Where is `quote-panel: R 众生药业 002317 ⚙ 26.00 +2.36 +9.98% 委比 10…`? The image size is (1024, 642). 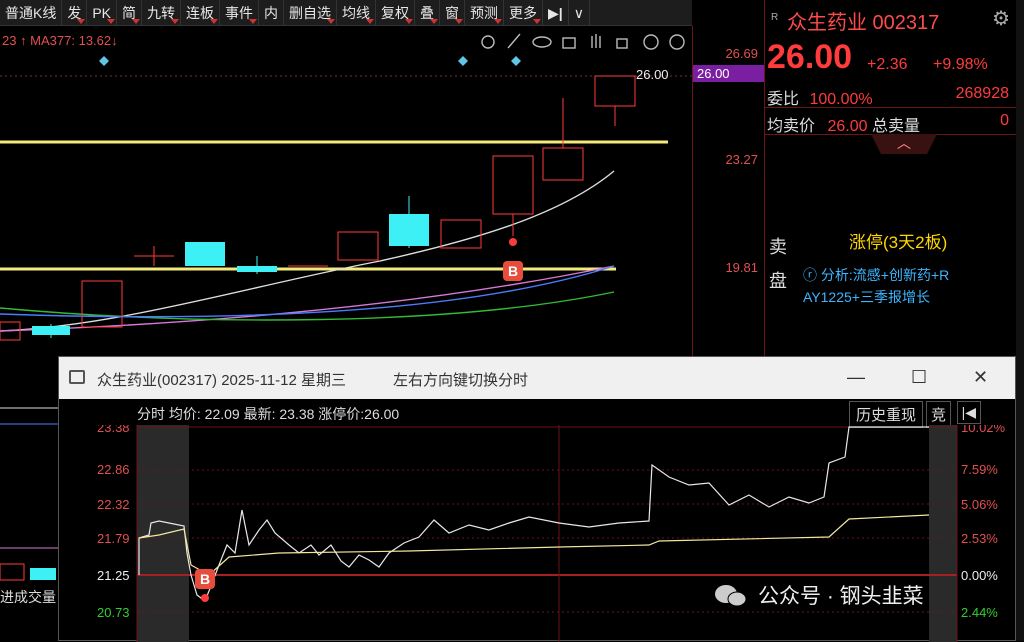 quote-panel: R 众生药业 002317 ⚙ 26.00 +2.36 +9.98% 委比 10… is located at coordinates (890, 178).